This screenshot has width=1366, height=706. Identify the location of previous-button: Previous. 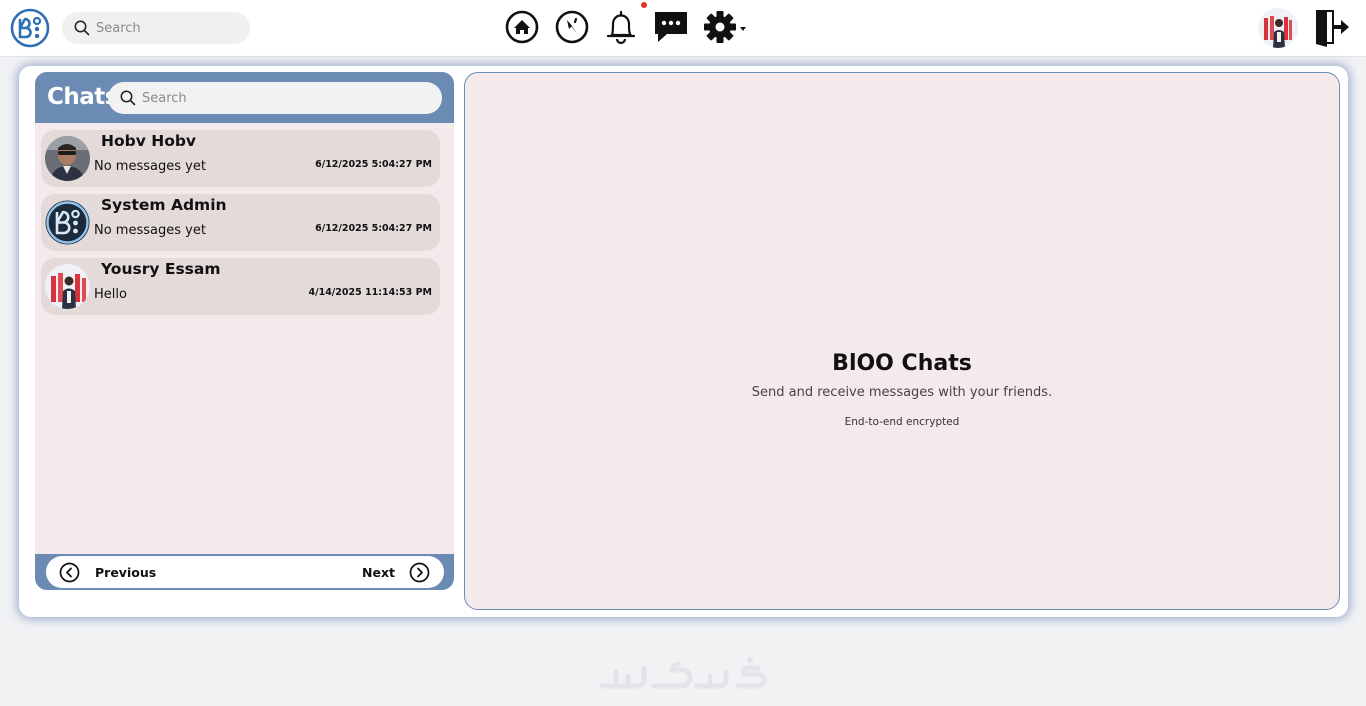
(107, 572).